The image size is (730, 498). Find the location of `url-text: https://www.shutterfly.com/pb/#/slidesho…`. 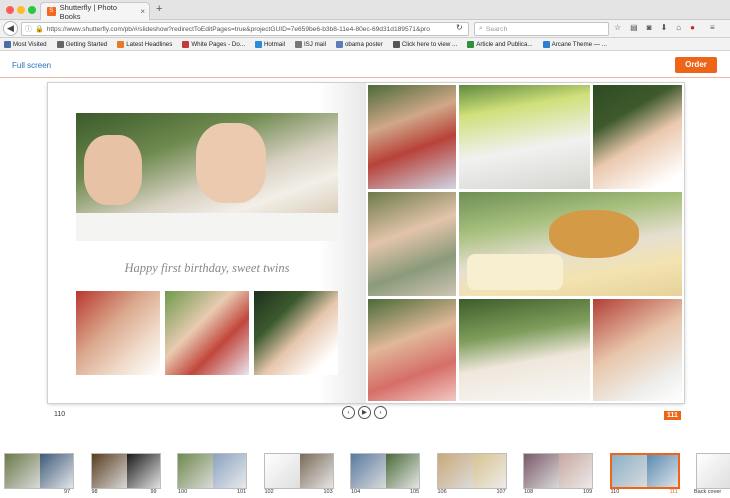

url-text: https://www.shutterfly.com/pb/#/slidesho… is located at coordinates (238, 29).